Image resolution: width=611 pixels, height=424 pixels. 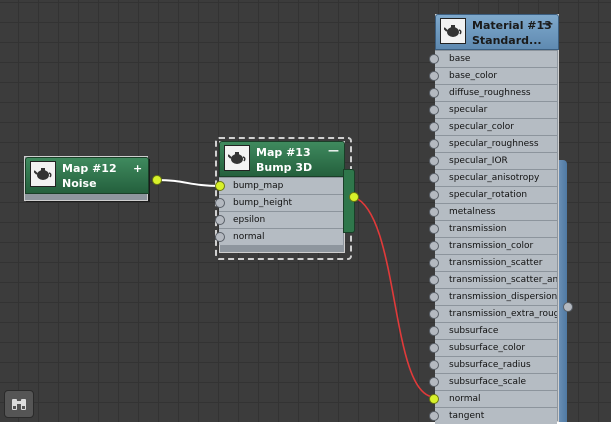 I want to click on navigator-button, so click(x=19, y=404).